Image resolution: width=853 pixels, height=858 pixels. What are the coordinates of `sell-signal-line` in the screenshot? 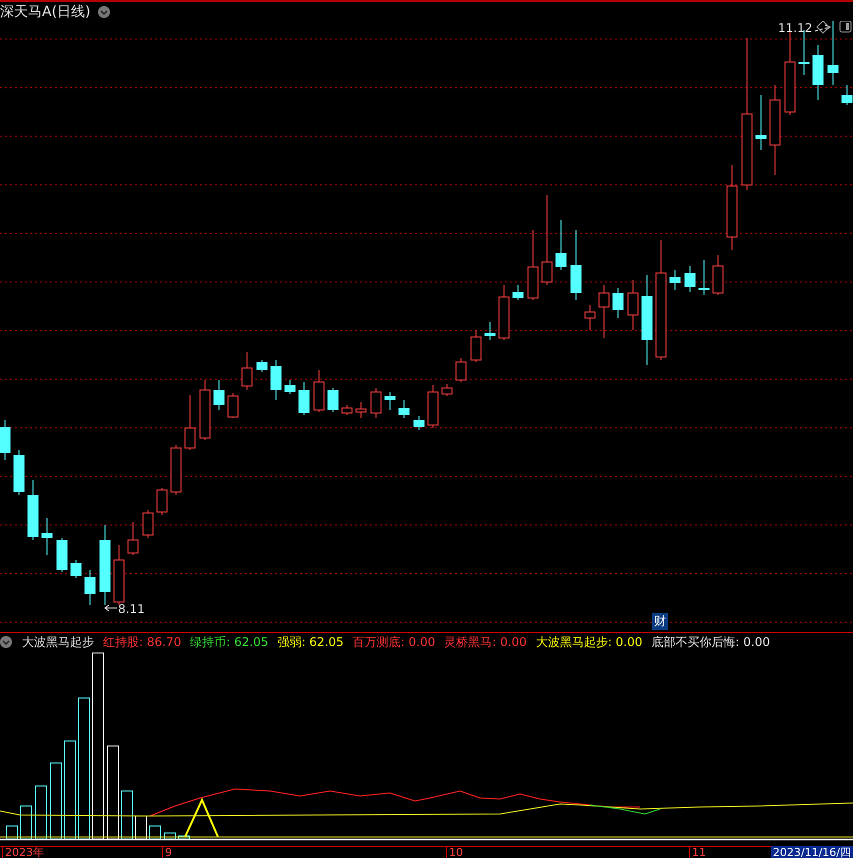 It's located at (625, 809).